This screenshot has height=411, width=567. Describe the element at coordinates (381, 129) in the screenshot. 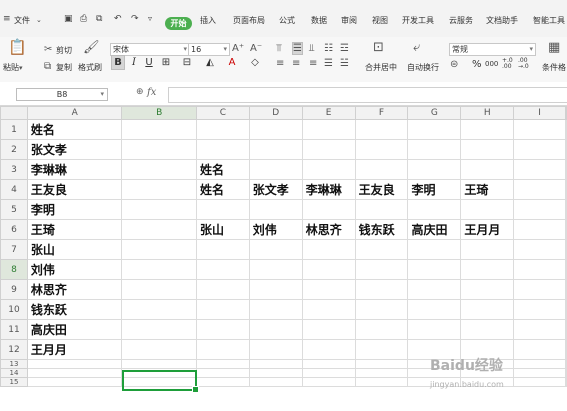

I see `cell-f1` at that location.